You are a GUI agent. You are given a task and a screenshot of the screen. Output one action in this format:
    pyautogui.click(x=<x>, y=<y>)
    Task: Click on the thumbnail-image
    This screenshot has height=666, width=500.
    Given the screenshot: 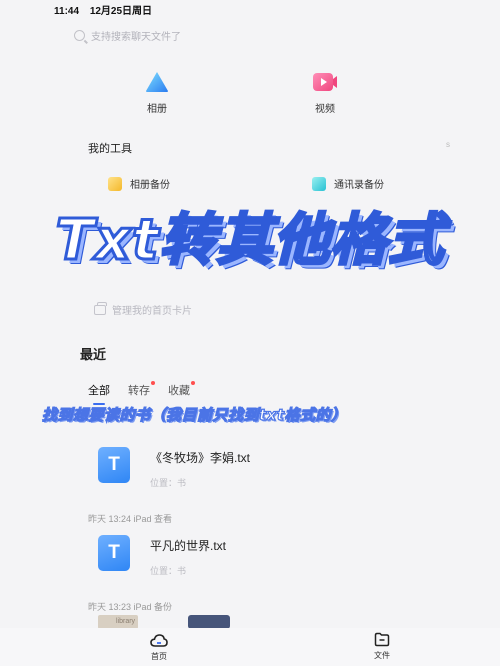 What is the action you would take?
    pyautogui.click(x=209, y=622)
    